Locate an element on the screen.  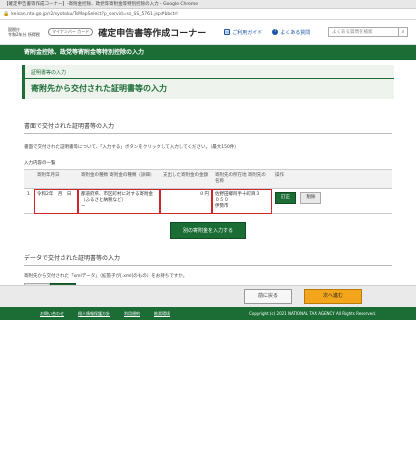
col-place: 寄附先の所在地 寄附先の名称 is located at coordinates (242, 179).